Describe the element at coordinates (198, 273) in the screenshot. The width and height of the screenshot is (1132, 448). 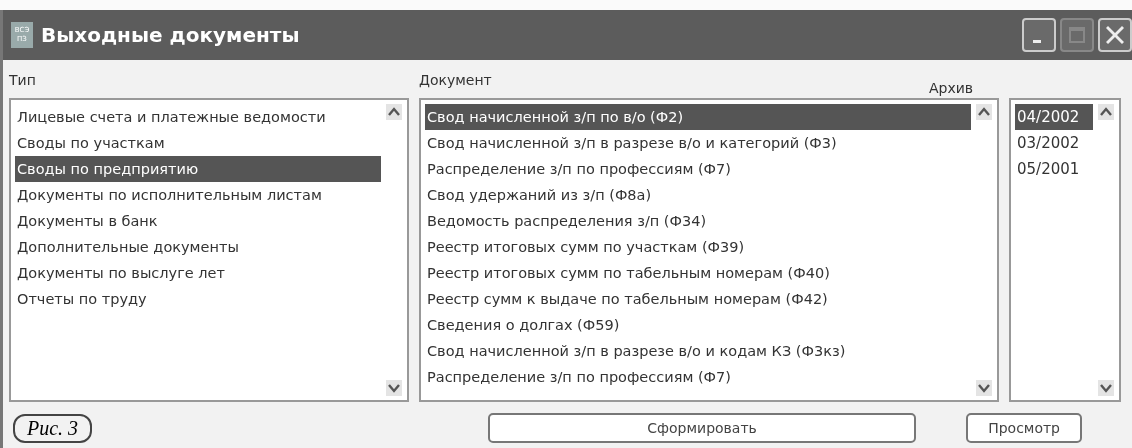
I see `list-item: Документы по выслуге лет` at that location.